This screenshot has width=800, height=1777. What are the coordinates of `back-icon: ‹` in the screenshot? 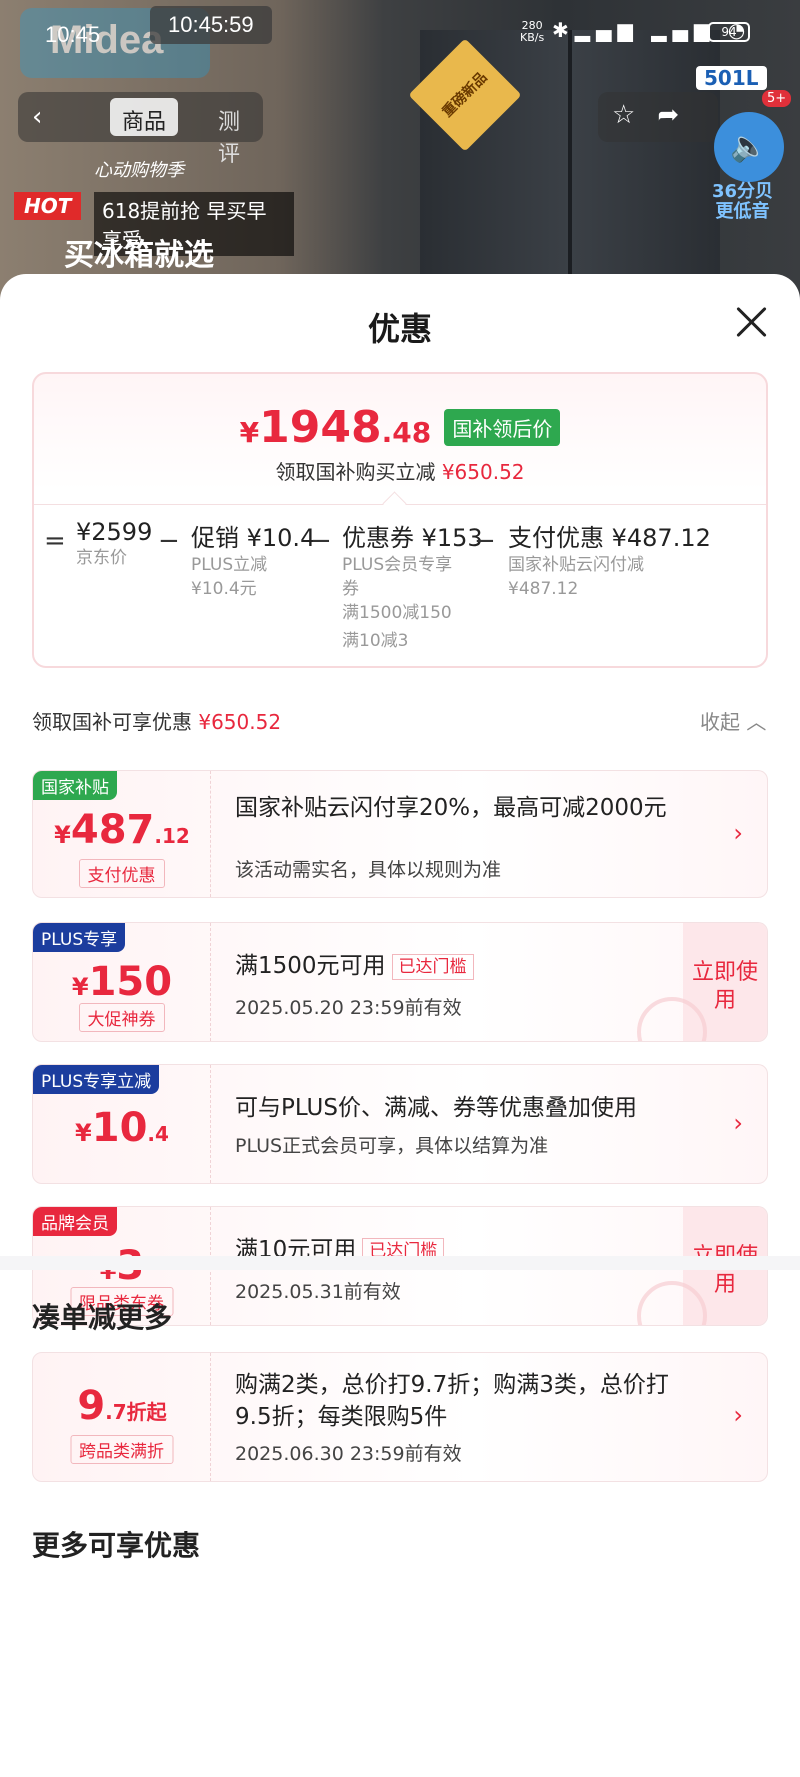 It's located at (37, 117).